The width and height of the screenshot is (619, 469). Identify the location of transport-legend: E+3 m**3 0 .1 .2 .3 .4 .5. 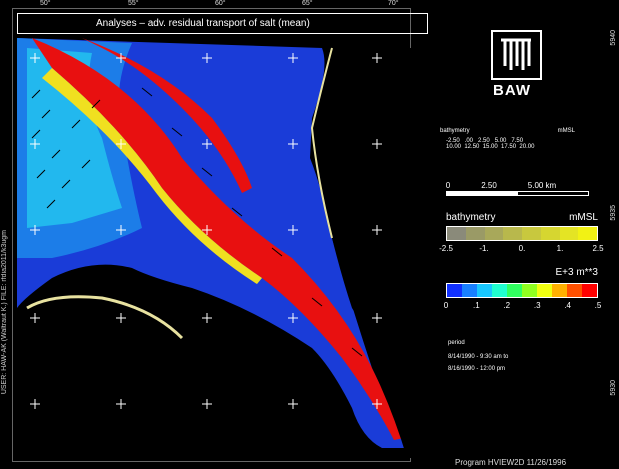
(522, 286).